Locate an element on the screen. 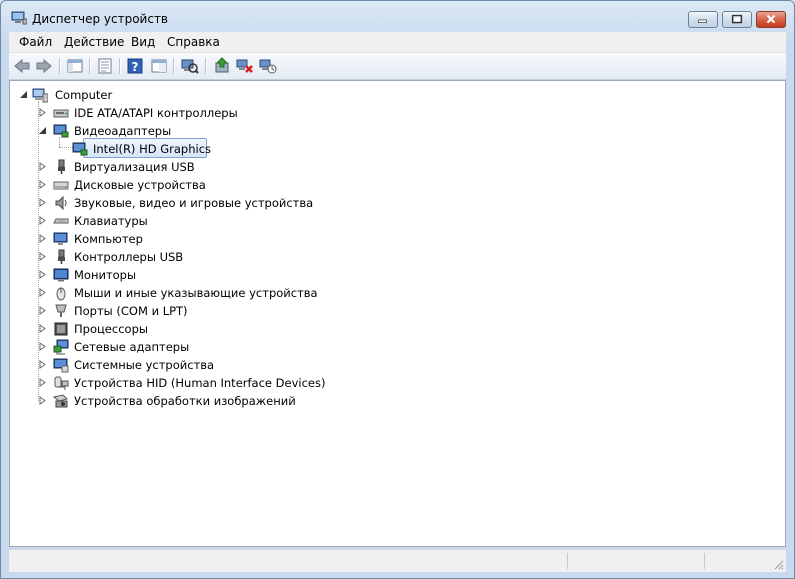 This screenshot has width=795, height=579. maximize-button is located at coordinates (737, 19).